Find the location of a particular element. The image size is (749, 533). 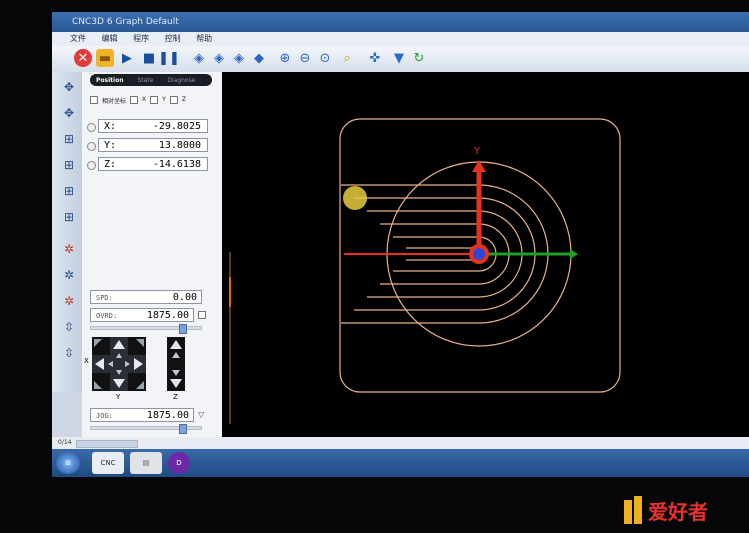

view-iso-icon: ◆ is located at coordinates (259, 58).